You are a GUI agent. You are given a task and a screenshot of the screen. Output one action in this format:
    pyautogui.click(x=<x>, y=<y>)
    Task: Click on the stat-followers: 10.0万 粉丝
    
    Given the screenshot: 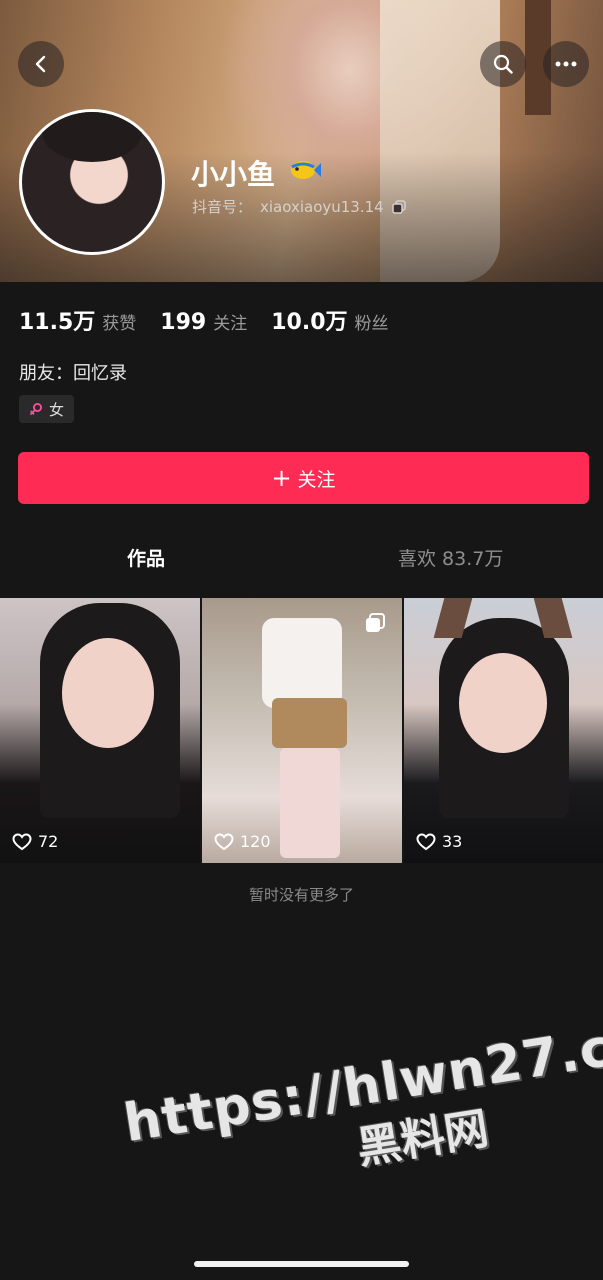 What is the action you would take?
    pyautogui.click(x=329, y=320)
    